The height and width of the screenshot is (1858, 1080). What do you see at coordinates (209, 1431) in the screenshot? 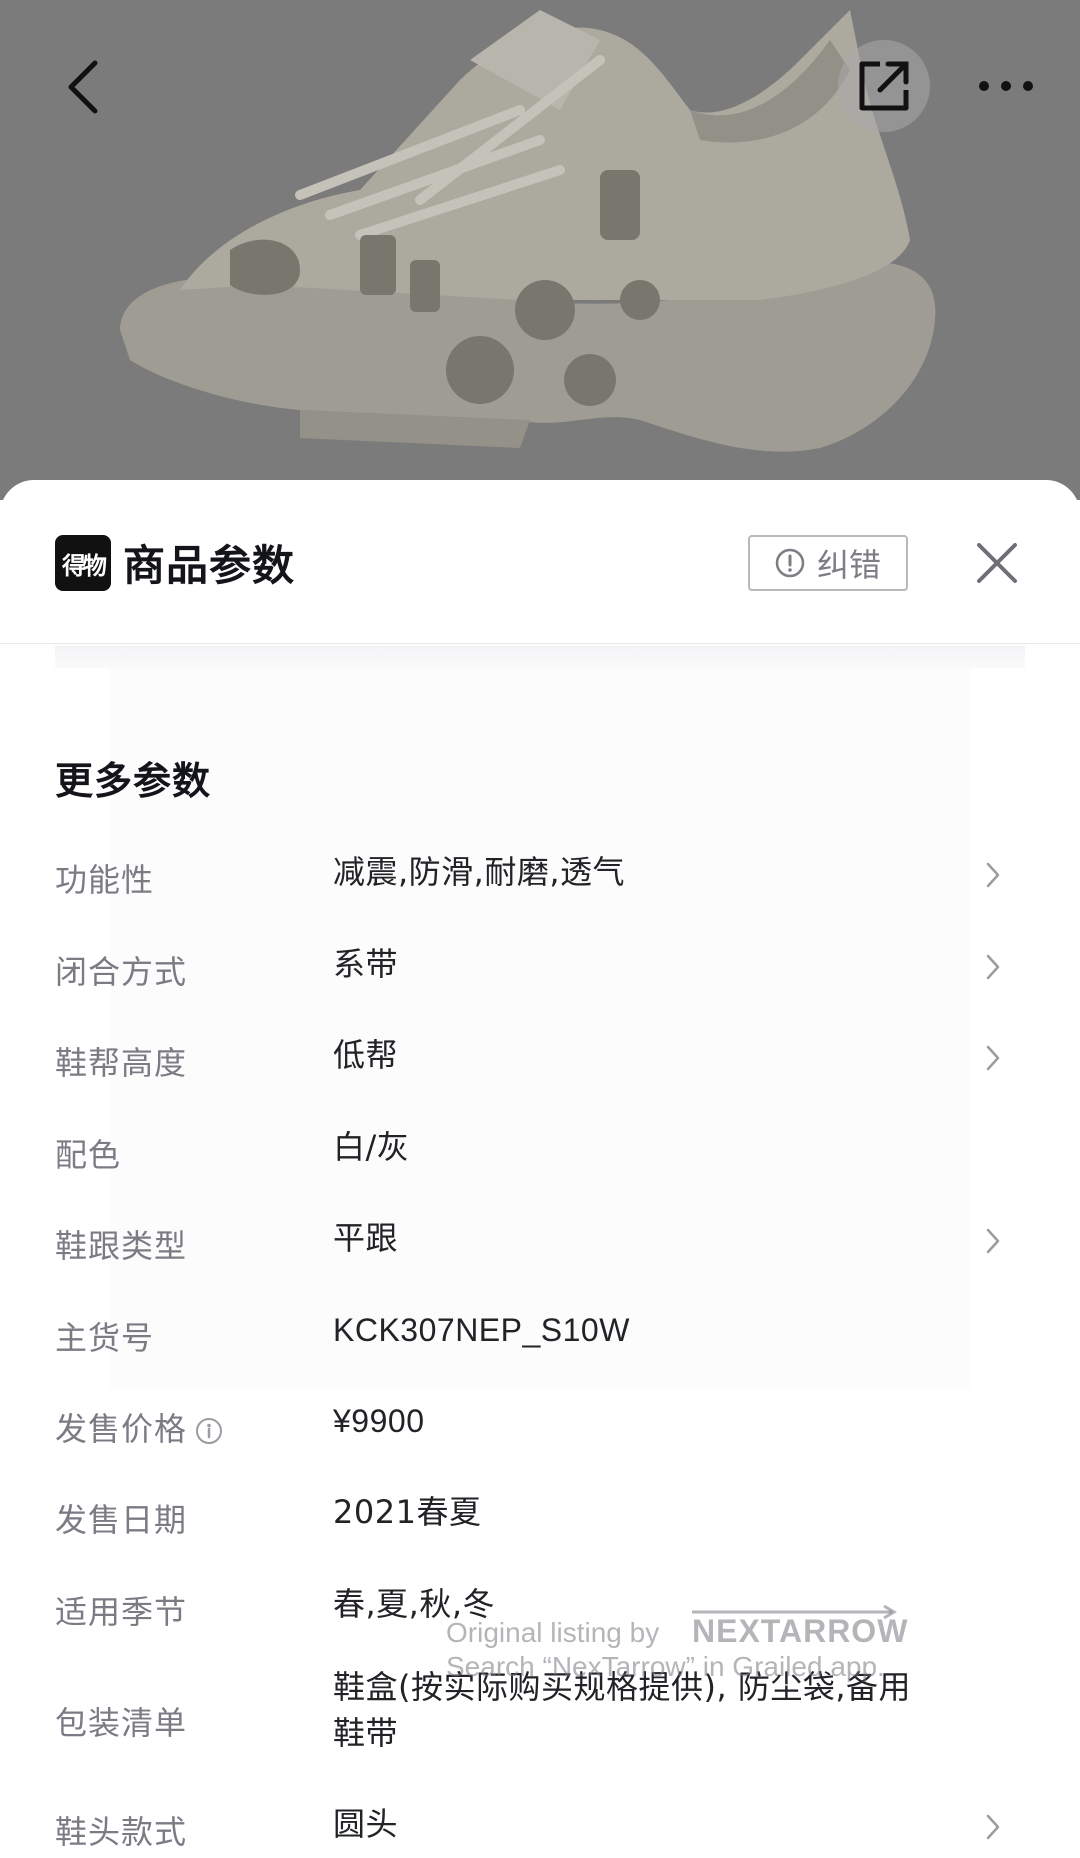
I see `info-icon` at bounding box center [209, 1431].